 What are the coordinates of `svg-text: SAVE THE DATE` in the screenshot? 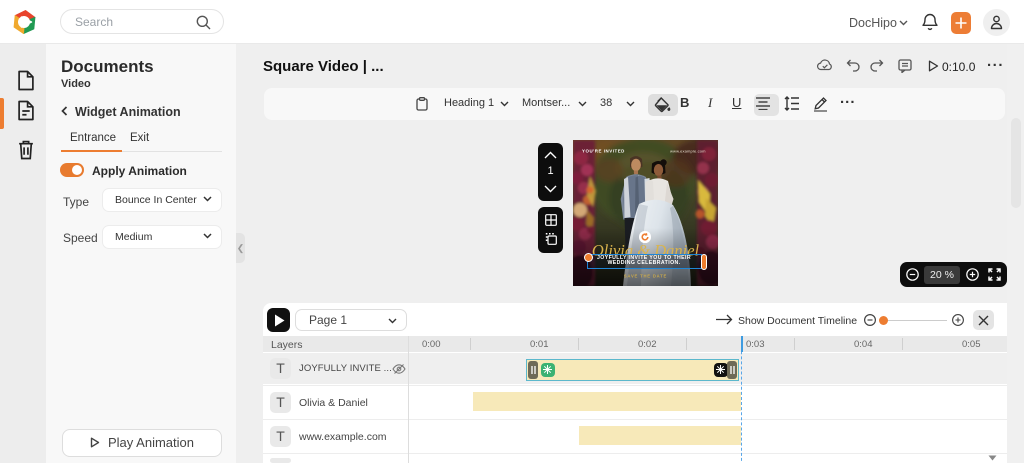 It's located at (645, 276).